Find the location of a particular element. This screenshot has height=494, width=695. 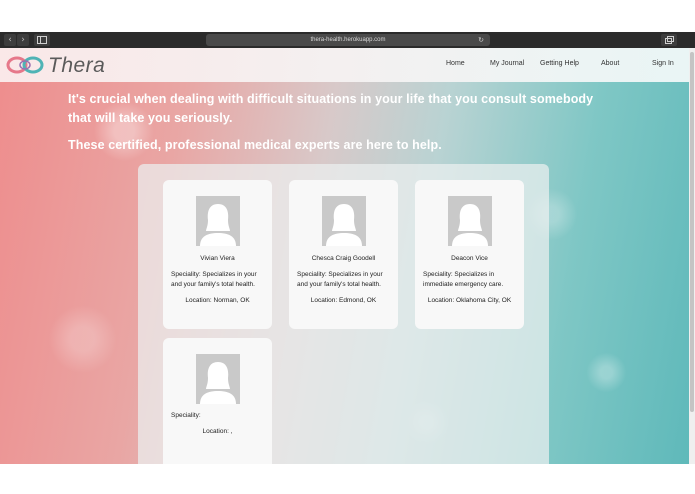

doctor-card: Speciality: Location: , is located at coordinates (217, 401).